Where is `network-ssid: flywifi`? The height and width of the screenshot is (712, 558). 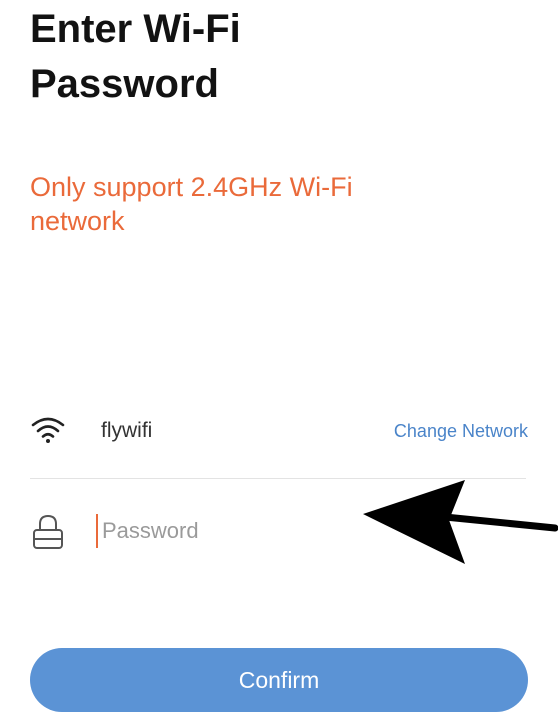 network-ssid: flywifi is located at coordinates (127, 430).